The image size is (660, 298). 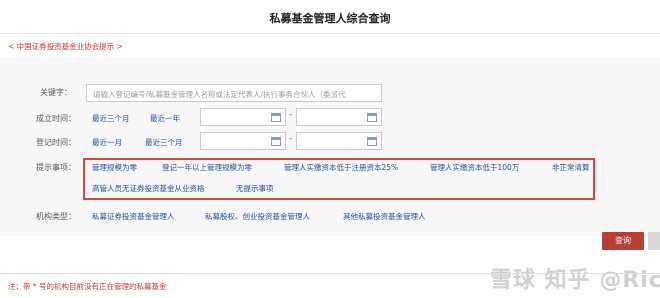 What do you see at coordinates (257, 216) in the screenshot?
I see `org-type-equity-vc: 私募股权、创业投资基金管理人` at bounding box center [257, 216].